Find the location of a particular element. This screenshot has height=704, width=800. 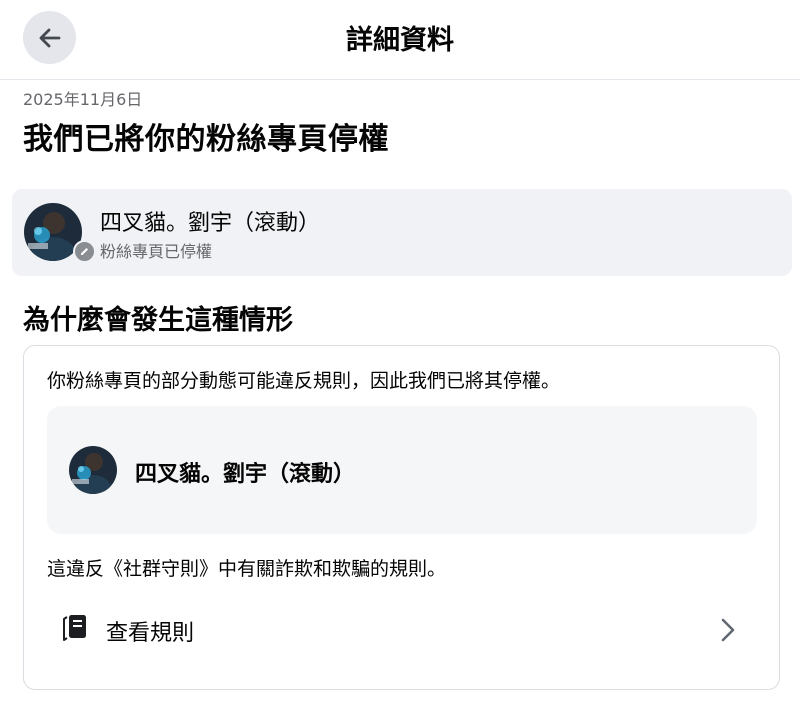

view-rules-button: 查看規則 is located at coordinates (404, 630).